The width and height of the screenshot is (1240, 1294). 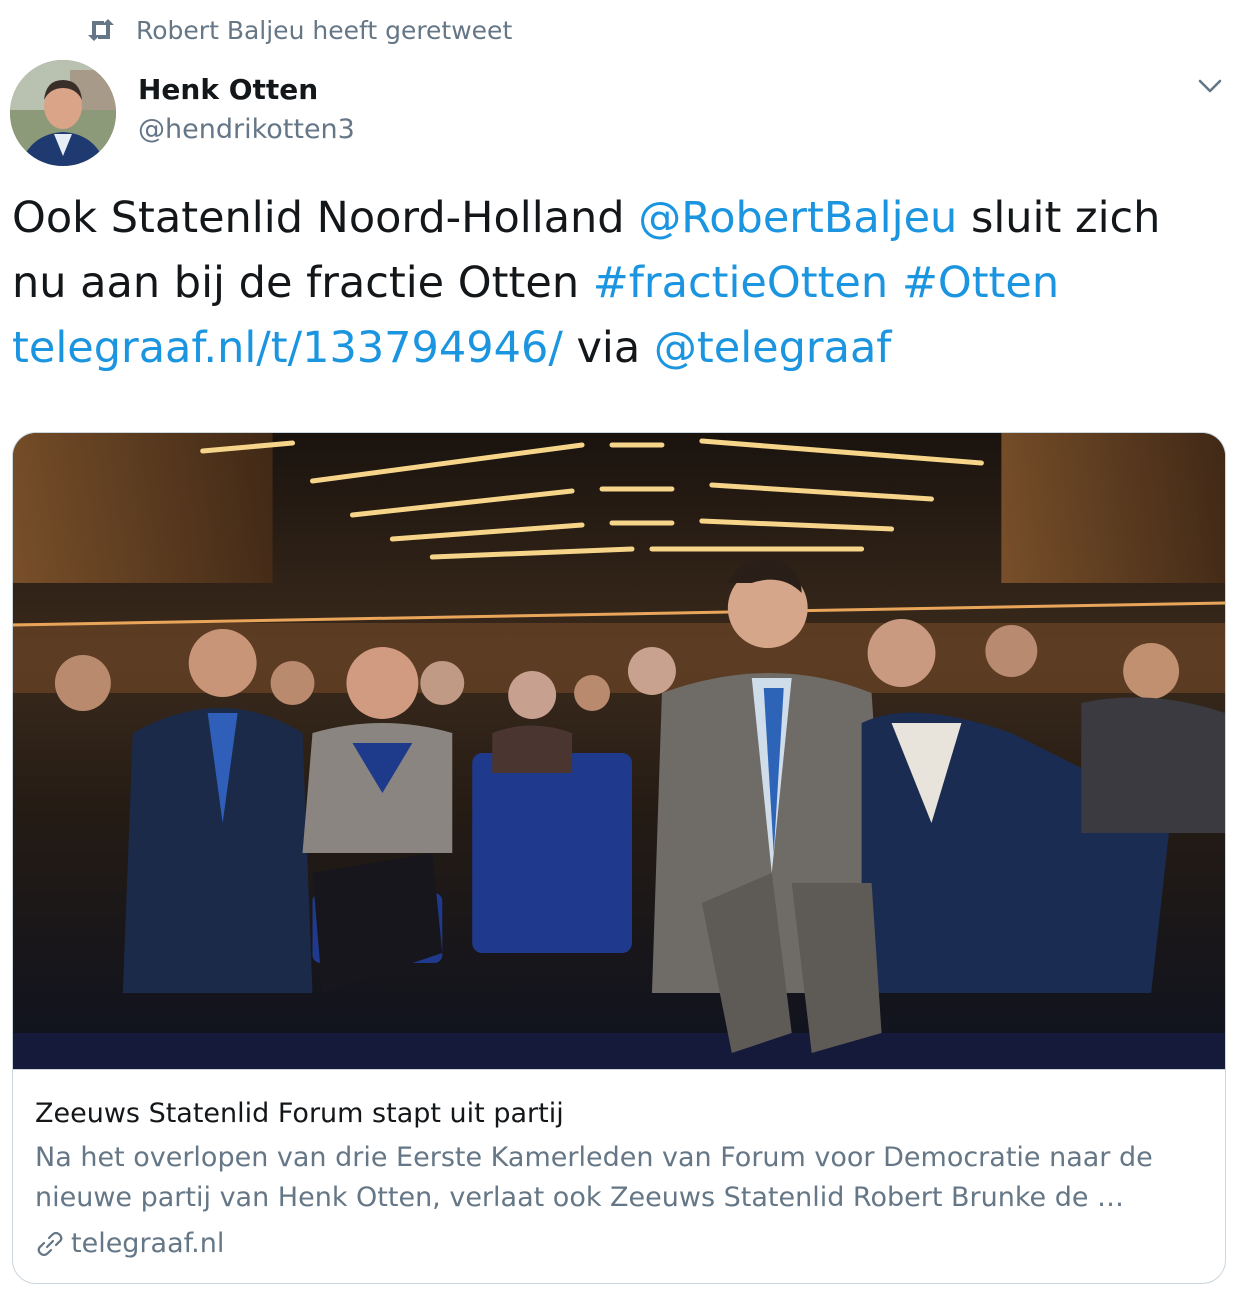 I want to click on card-title: Zeeuws Statenlid Forum stapt uit partij, so click(x=299, y=1113).